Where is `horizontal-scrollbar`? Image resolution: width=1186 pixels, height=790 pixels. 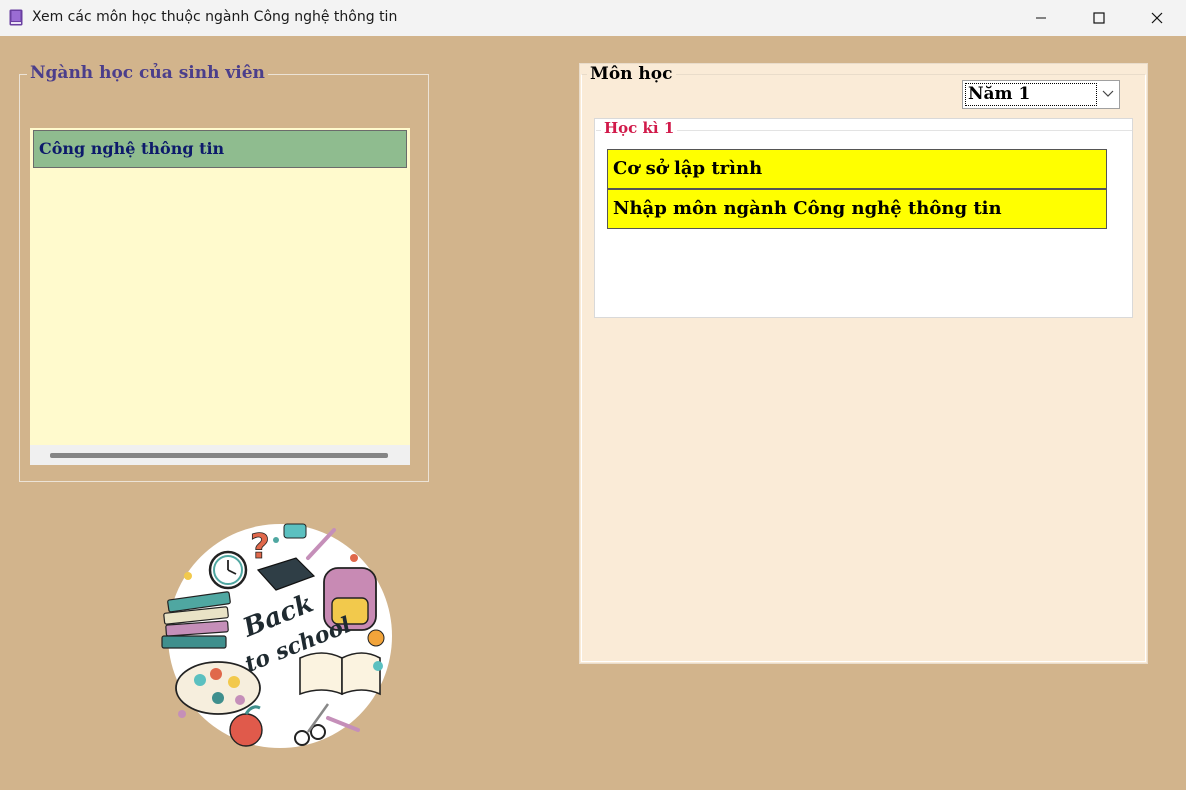
horizontal-scrollbar is located at coordinates (220, 455).